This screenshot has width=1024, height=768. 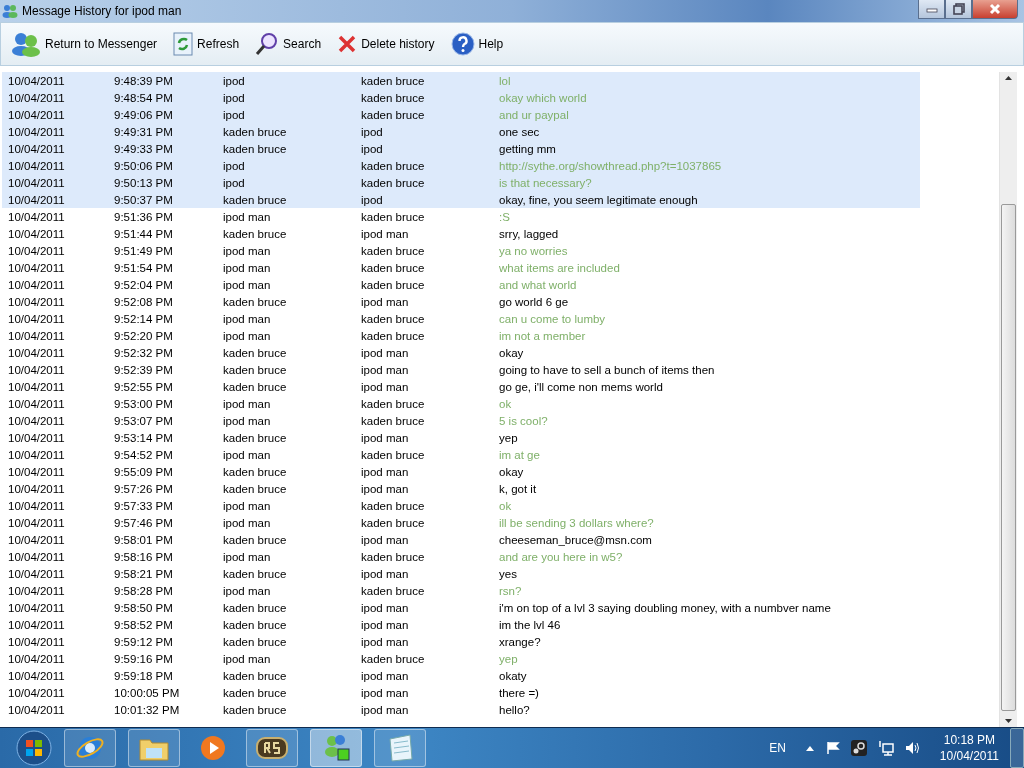 I want to click on message-row: 10/04/2011 10:01:32 PM kaden bruce ipod man hello?, so click(x=461, y=709).